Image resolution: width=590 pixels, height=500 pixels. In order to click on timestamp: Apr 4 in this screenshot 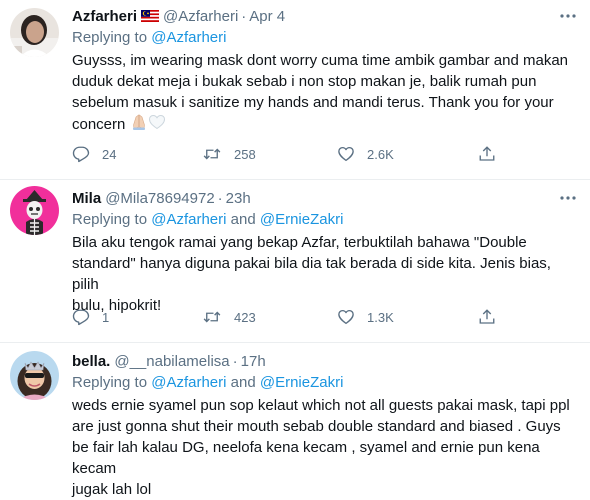, I will do `click(267, 16)`.